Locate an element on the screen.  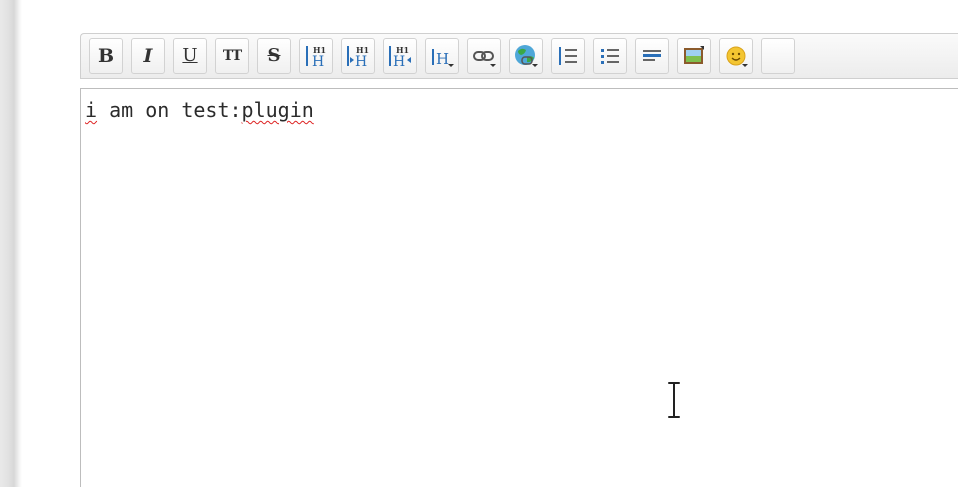
horizontal-rule-icon is located at coordinates (652, 55).